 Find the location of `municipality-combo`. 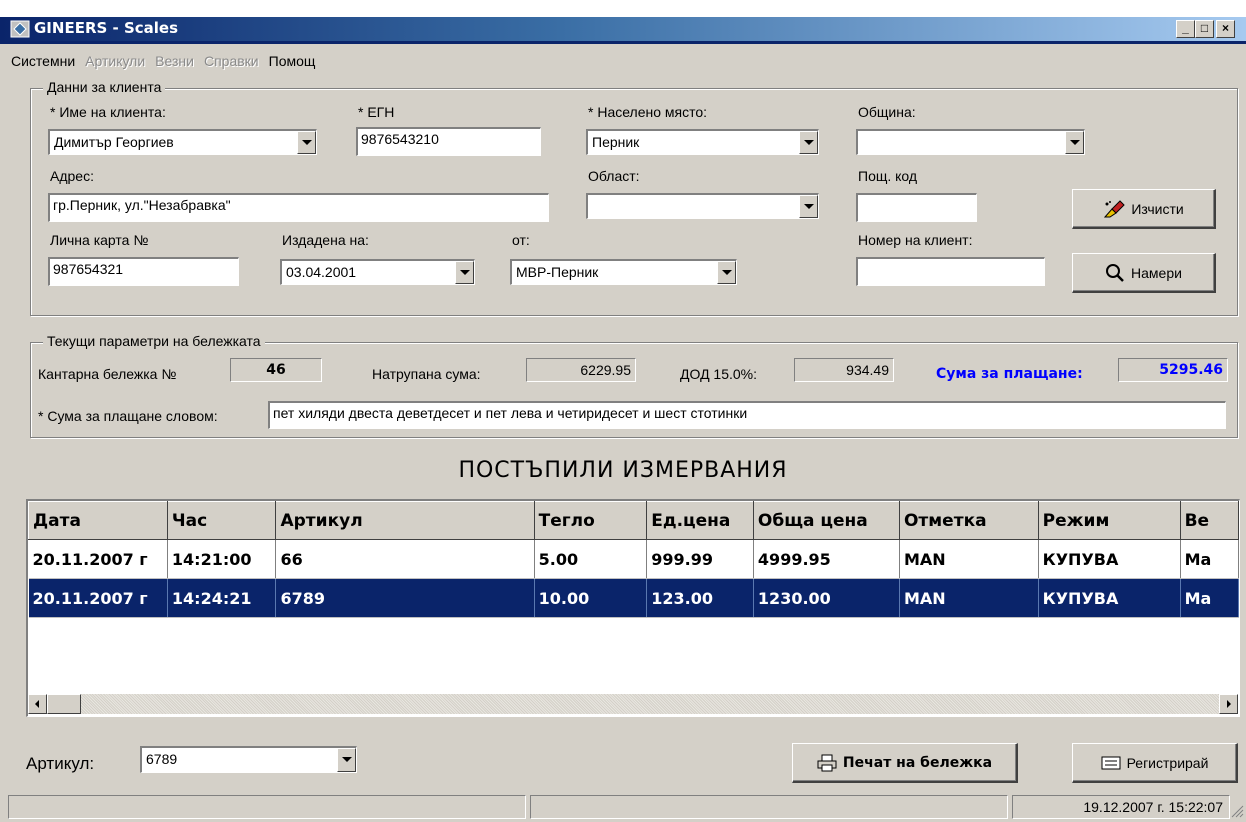

municipality-combo is located at coordinates (970, 142).